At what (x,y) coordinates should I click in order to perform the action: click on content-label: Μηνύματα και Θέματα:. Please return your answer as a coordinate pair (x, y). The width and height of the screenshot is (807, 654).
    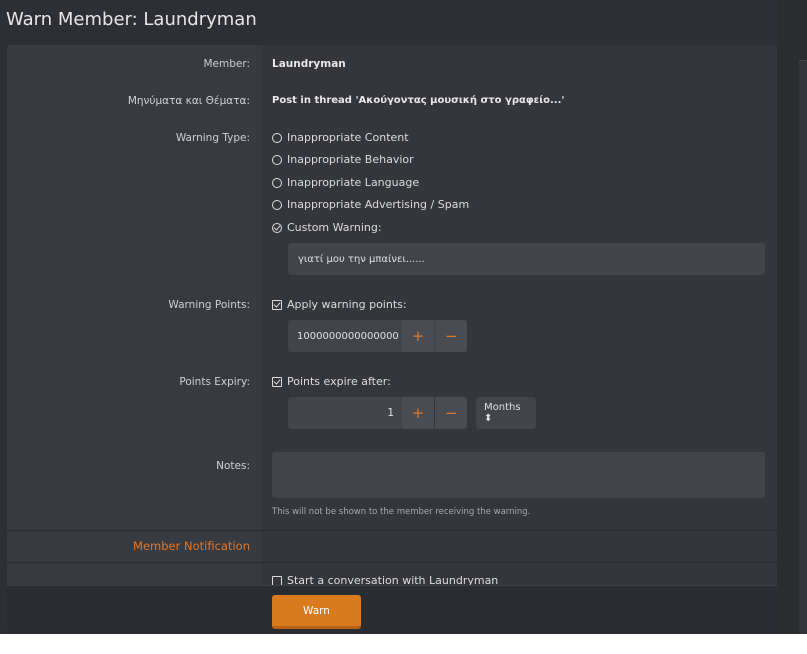
    Looking at the image, I should click on (188, 101).